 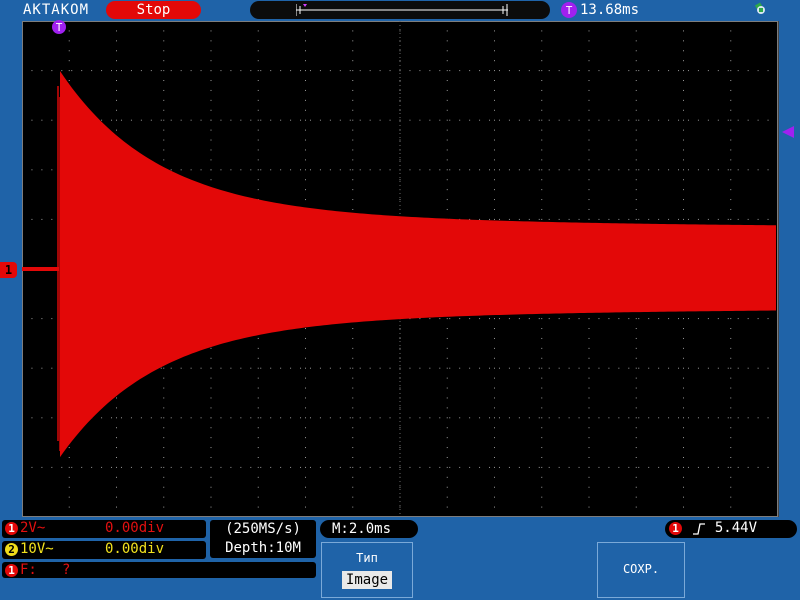 I want to click on rising-edge-icon, so click(x=699, y=529).